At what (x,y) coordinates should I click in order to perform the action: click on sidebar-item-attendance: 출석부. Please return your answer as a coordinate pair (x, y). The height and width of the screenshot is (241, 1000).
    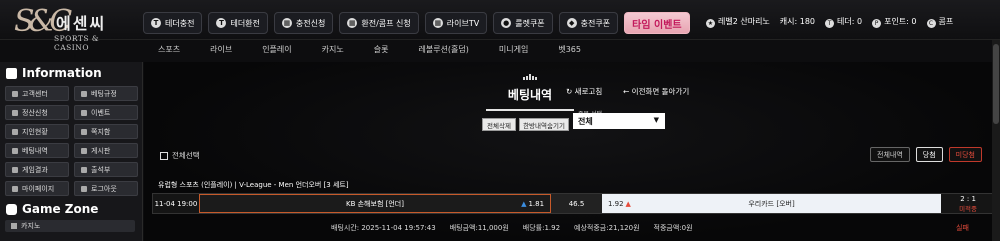
    Looking at the image, I should click on (106, 169).